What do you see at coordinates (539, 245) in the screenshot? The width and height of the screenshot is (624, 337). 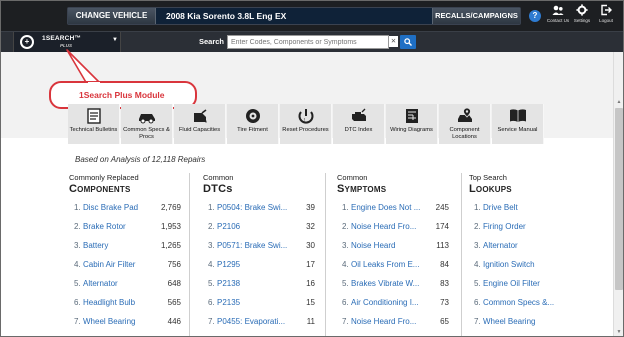 I see `list-item: 3. Alternator` at bounding box center [539, 245].